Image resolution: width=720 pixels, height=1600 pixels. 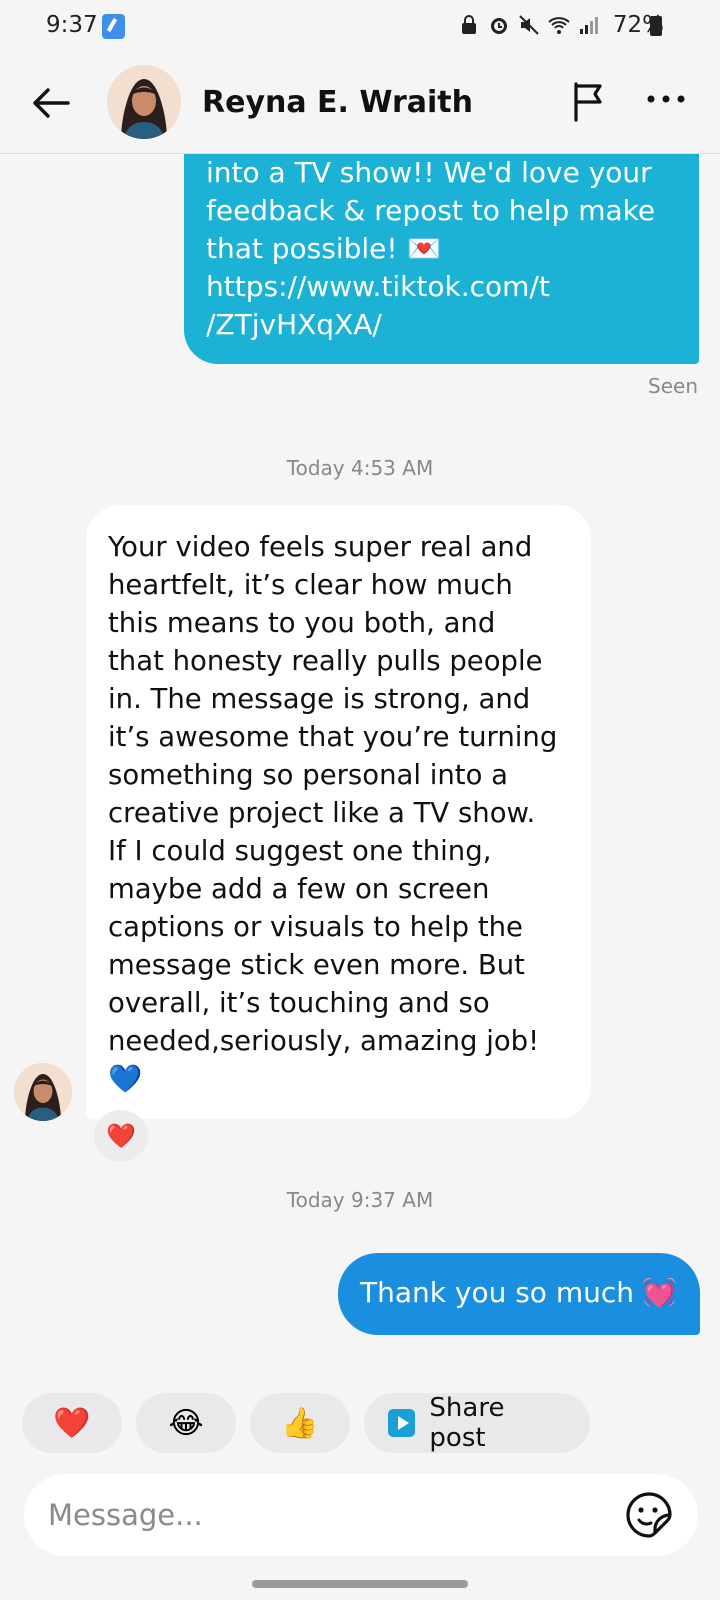 What do you see at coordinates (72, 1423) in the screenshot?
I see `quick-react-heart: ❤️` at bounding box center [72, 1423].